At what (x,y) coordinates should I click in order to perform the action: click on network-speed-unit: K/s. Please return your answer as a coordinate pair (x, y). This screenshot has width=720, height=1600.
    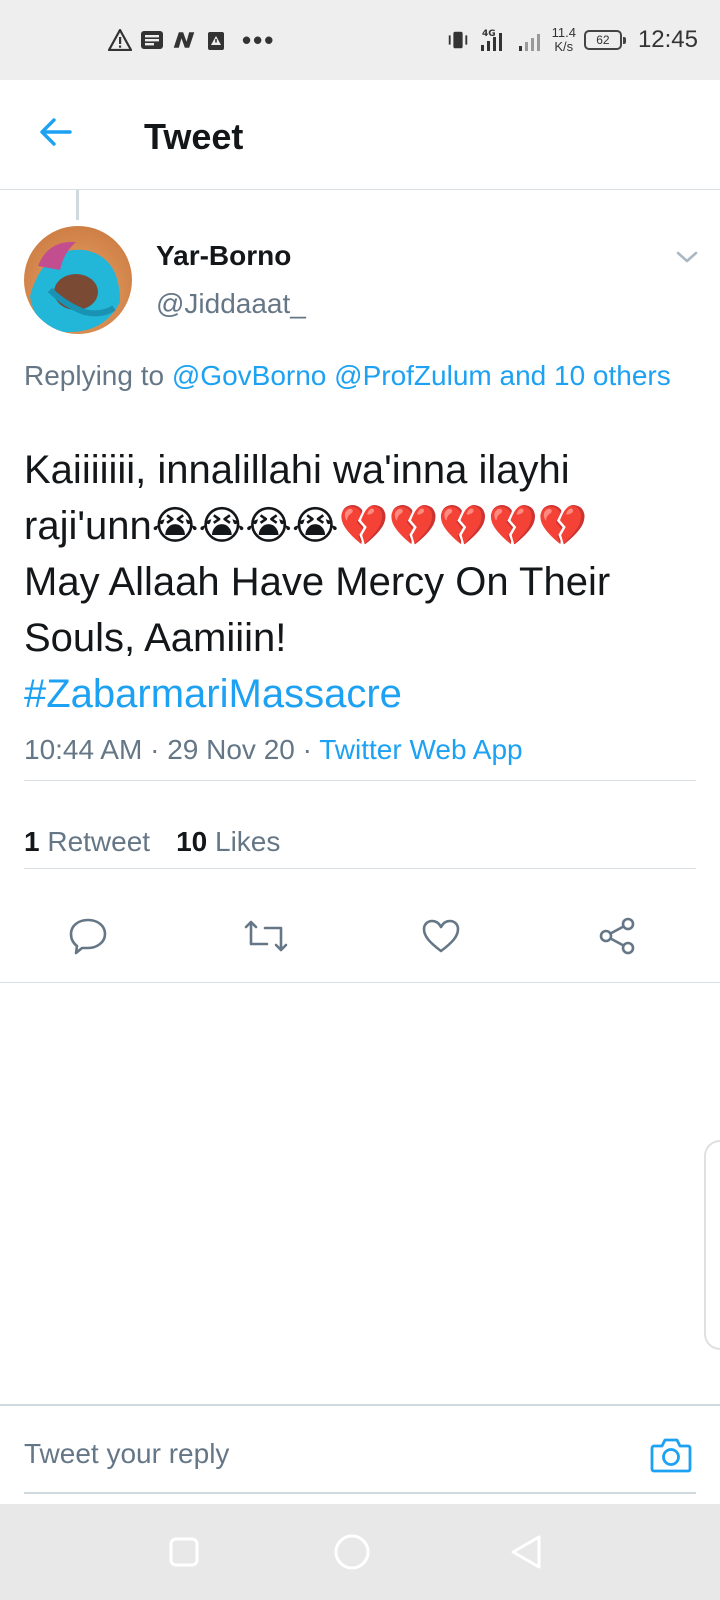
    Looking at the image, I should click on (564, 46).